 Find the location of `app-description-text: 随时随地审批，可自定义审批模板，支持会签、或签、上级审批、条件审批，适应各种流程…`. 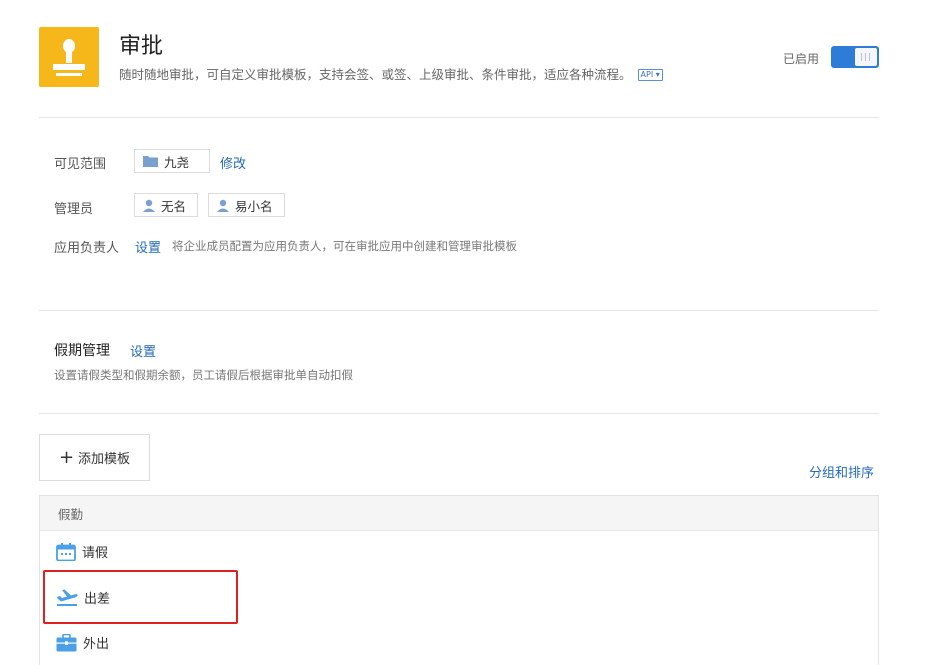

app-description-text: 随时随地审批，可自定义审批模板，支持会签、或签、上级审批、条件审批，适应各种流程… is located at coordinates (375, 74).